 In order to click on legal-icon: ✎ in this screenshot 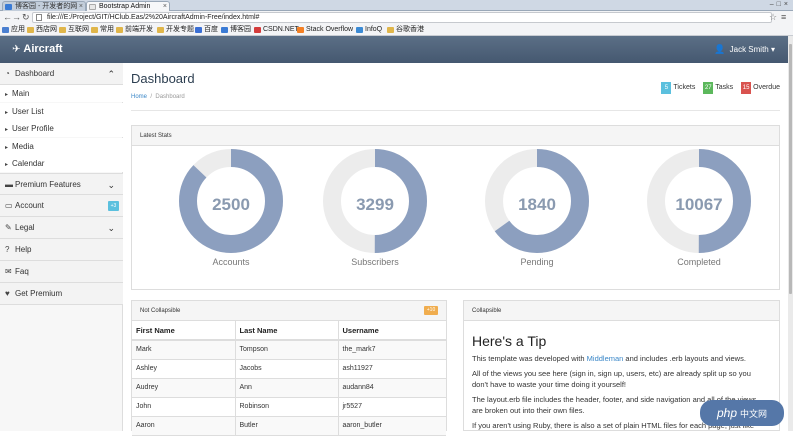, I will do `click(8, 227)`.